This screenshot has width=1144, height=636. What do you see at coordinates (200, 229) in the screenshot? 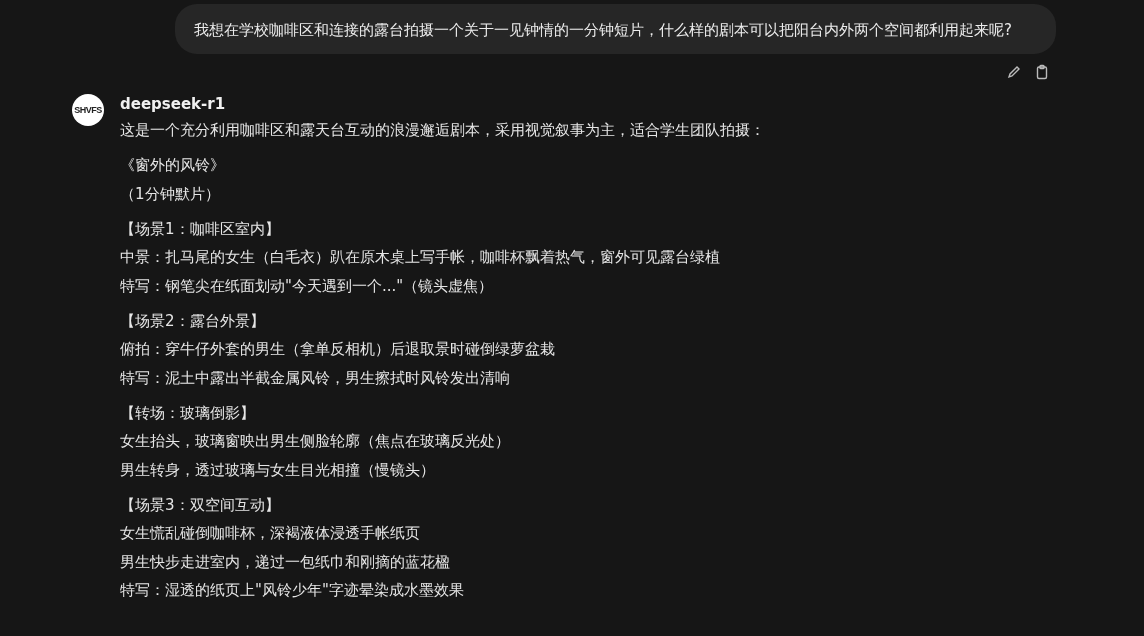
I see `reply-line: 【场景1：咖啡区室内】` at bounding box center [200, 229].